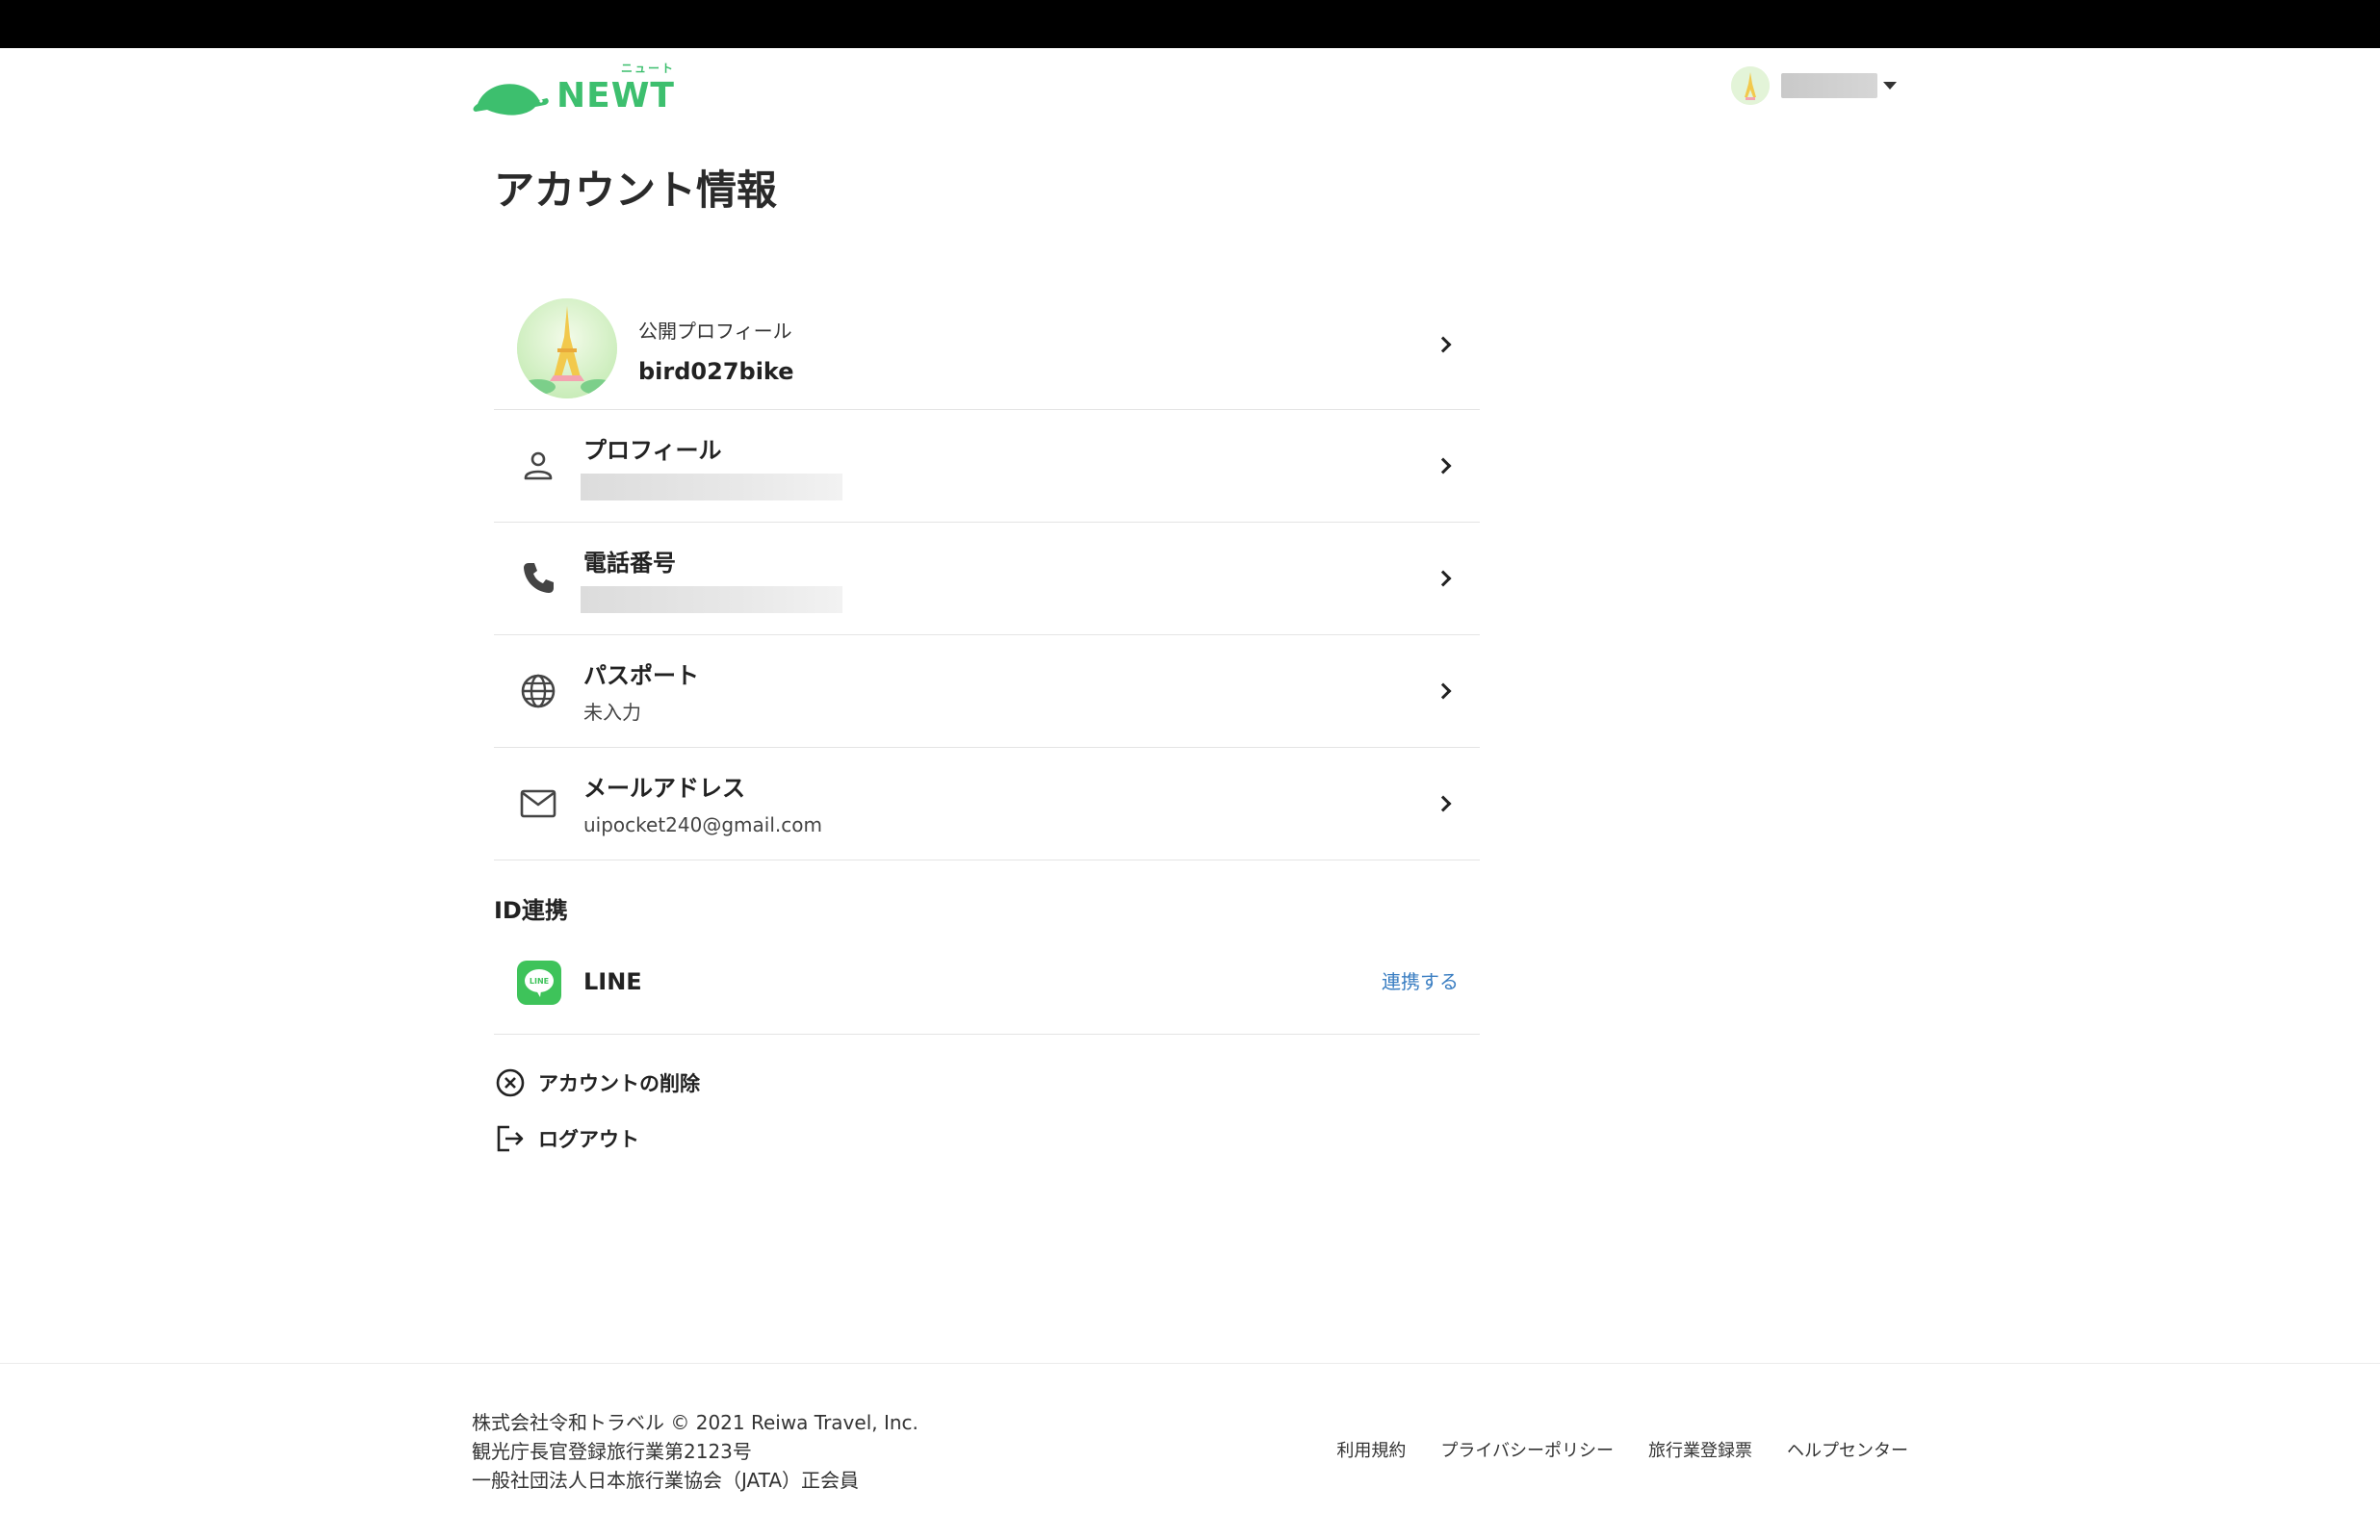 The height and width of the screenshot is (1540, 2380). What do you see at coordinates (653, 450) in the screenshot?
I see `profile-title: プロフィール` at bounding box center [653, 450].